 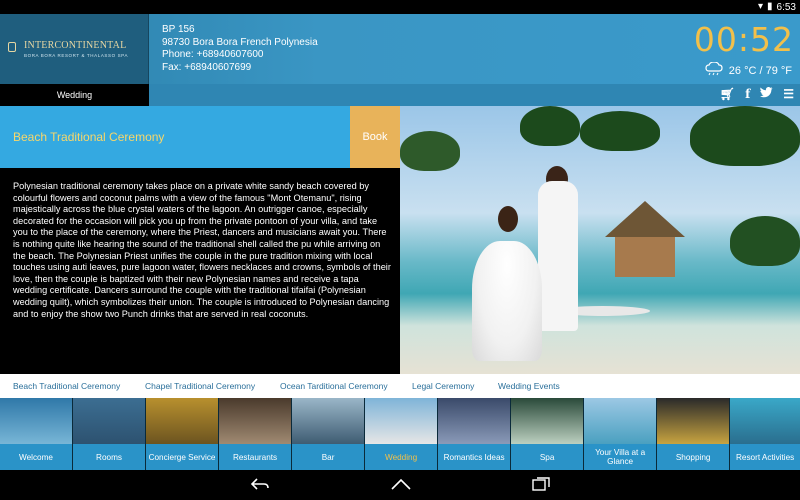 I want to click on facebook-icon: f, so click(x=747, y=94).